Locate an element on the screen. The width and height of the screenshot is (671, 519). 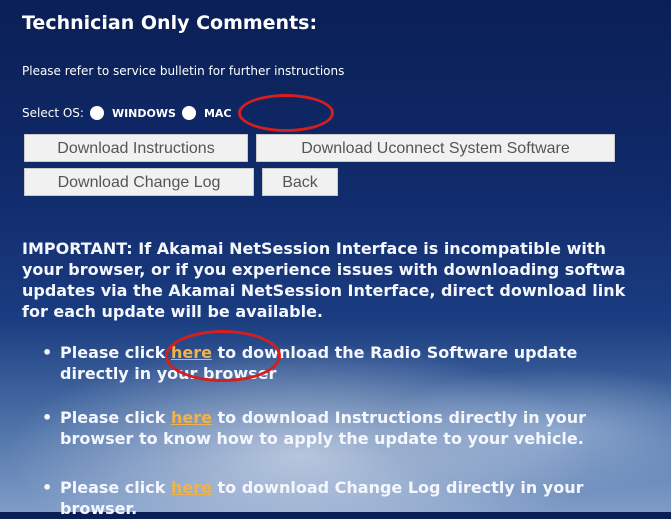
instructions-link: here is located at coordinates (191, 417).